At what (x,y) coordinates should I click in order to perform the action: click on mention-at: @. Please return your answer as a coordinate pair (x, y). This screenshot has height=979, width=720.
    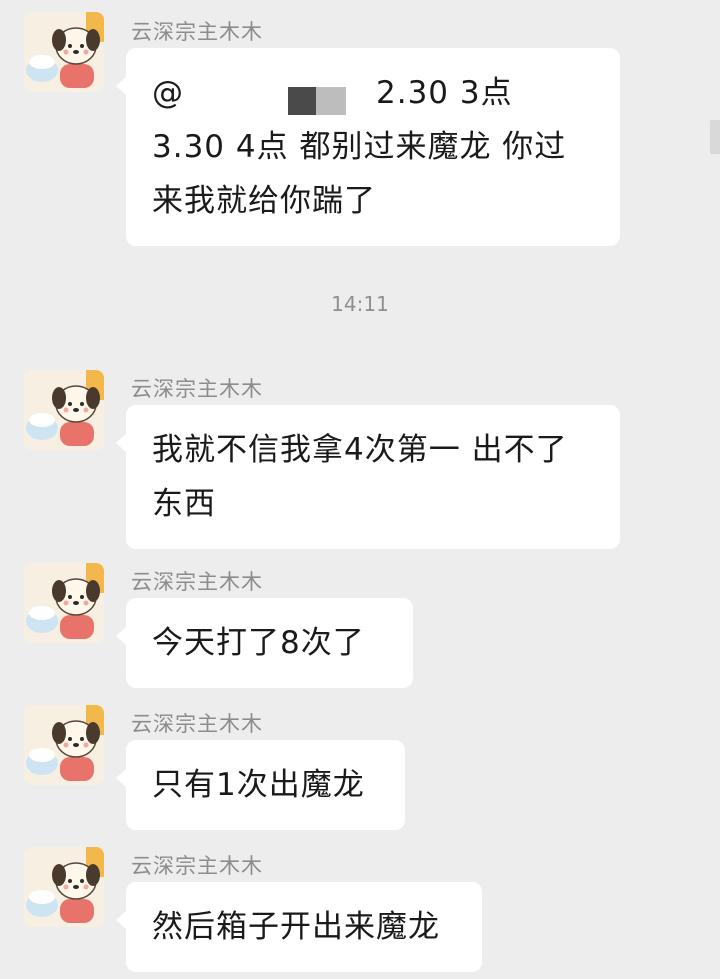
    Looking at the image, I should click on (168, 93).